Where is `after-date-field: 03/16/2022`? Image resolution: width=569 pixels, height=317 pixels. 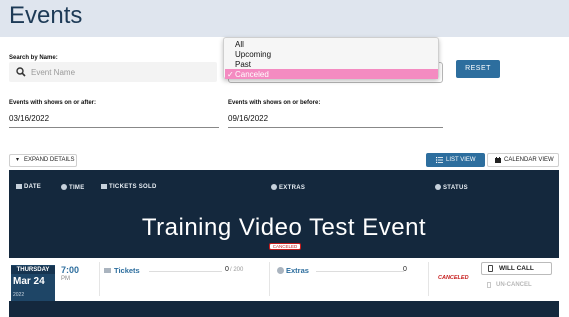 after-date-field: 03/16/2022 is located at coordinates (114, 119).